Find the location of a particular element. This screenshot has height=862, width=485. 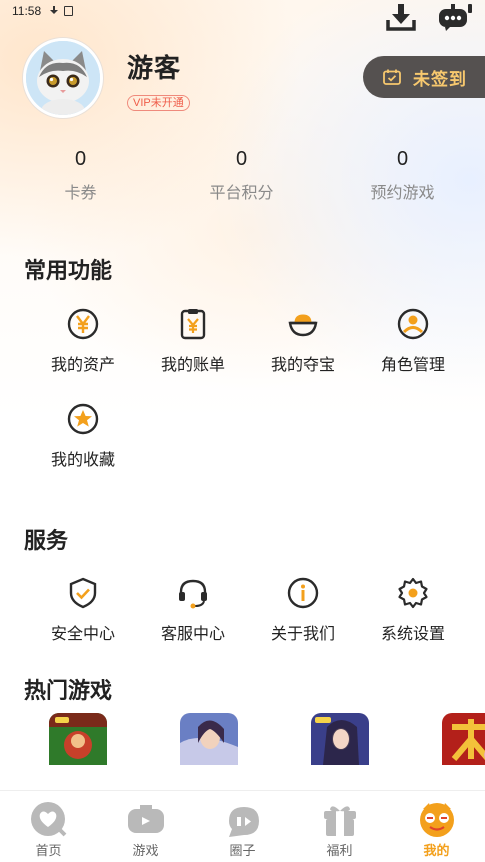

item-label: 系统设置 is located at coordinates (412, 634).